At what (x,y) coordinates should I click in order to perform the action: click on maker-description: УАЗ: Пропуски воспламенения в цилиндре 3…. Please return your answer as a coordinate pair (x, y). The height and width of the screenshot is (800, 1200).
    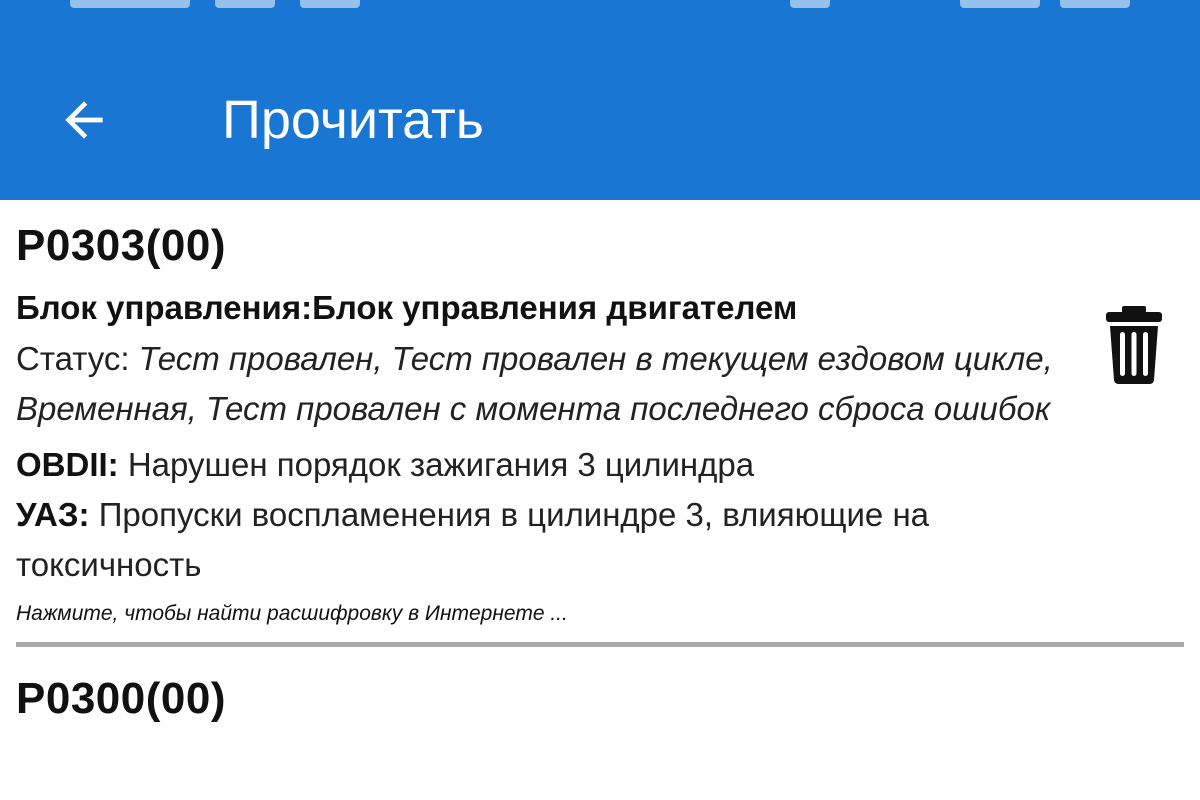
    Looking at the image, I should click on (556, 540).